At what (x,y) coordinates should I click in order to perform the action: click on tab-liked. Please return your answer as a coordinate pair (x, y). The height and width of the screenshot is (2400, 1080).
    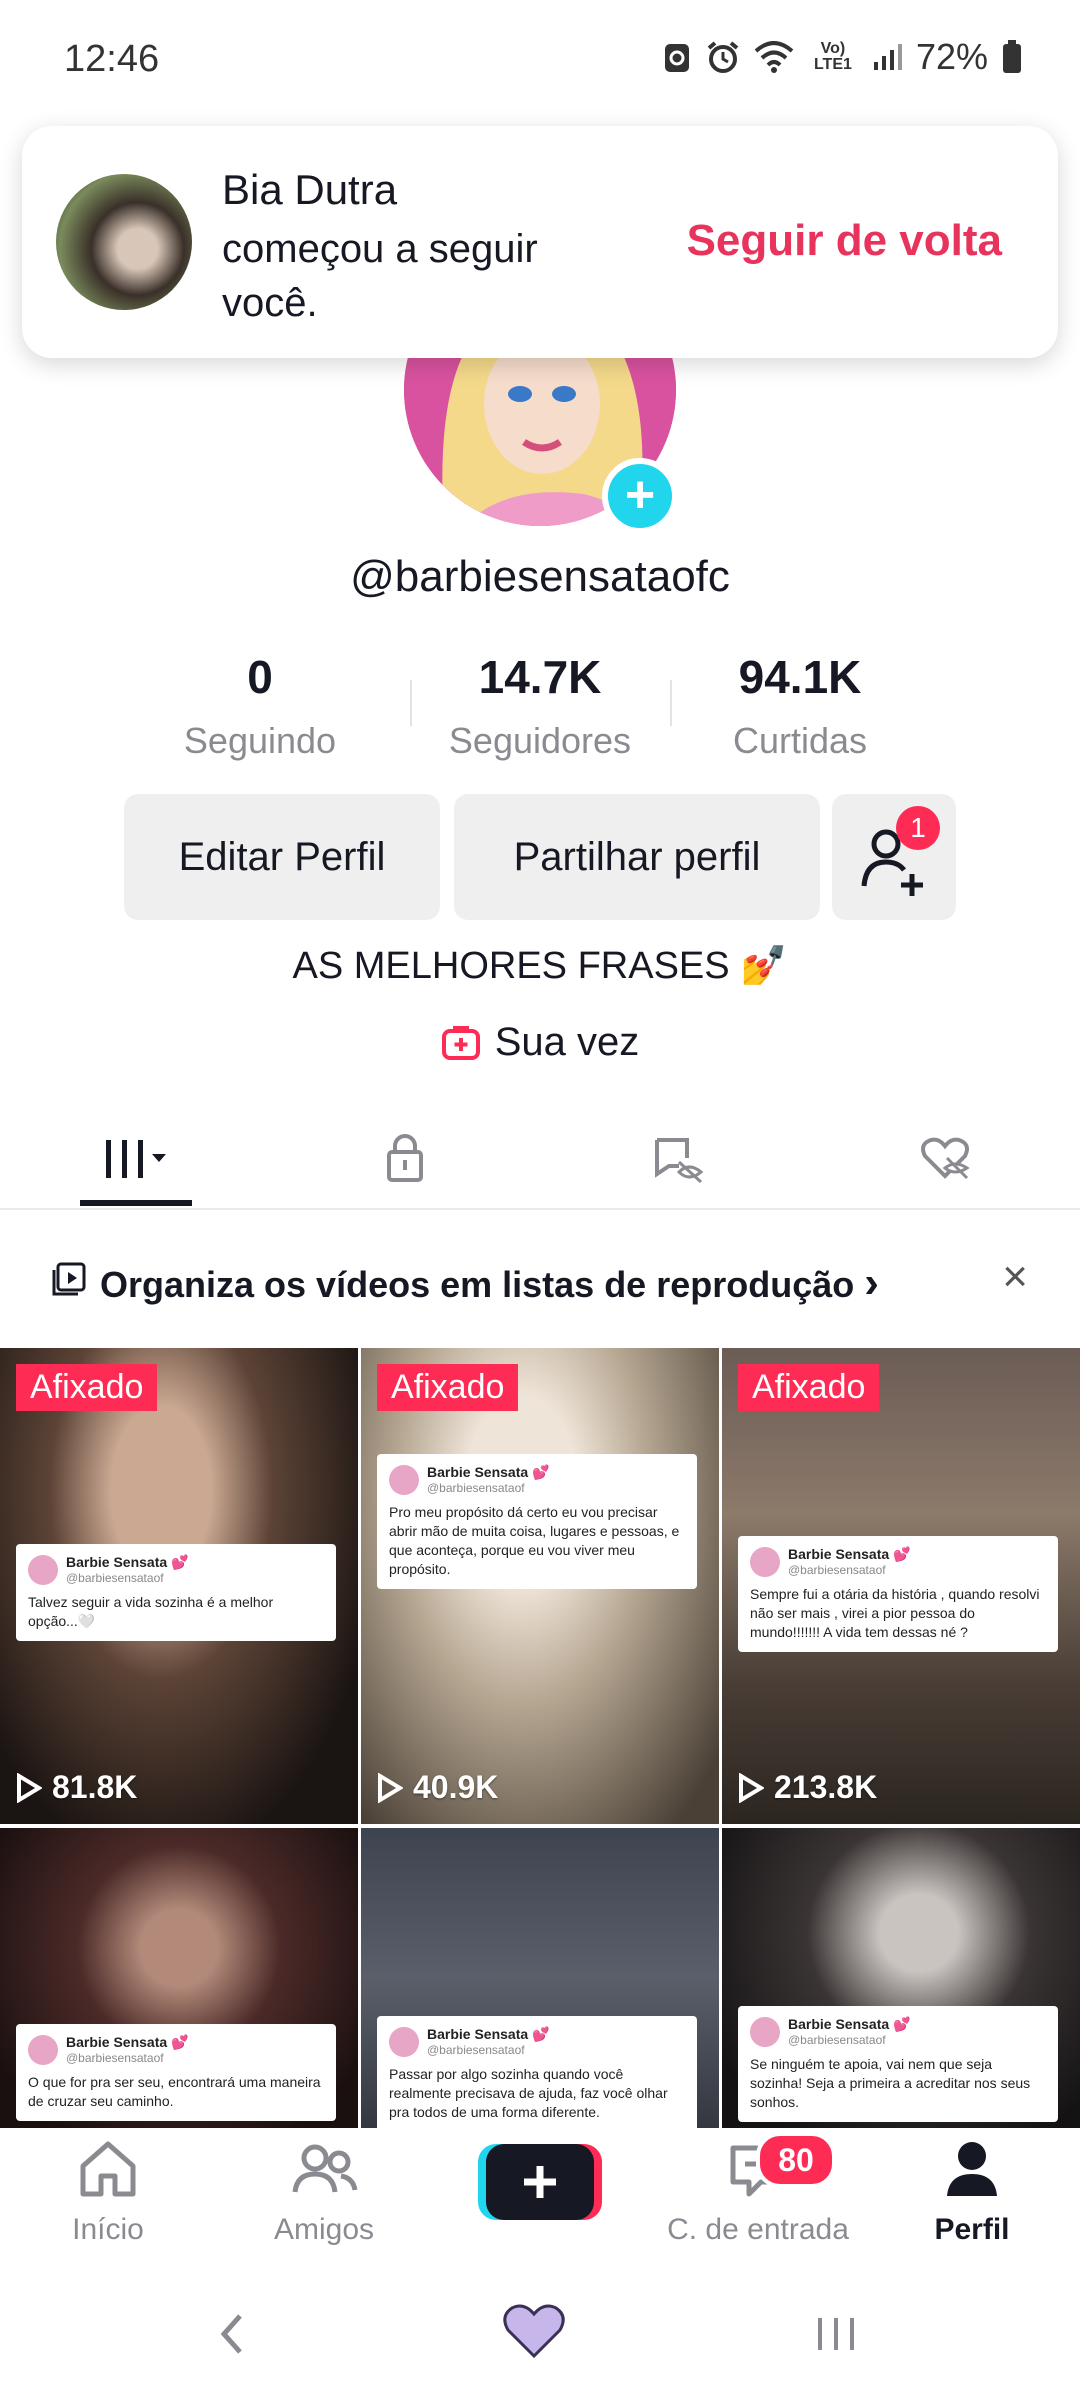
    Looking at the image, I should click on (945, 1158).